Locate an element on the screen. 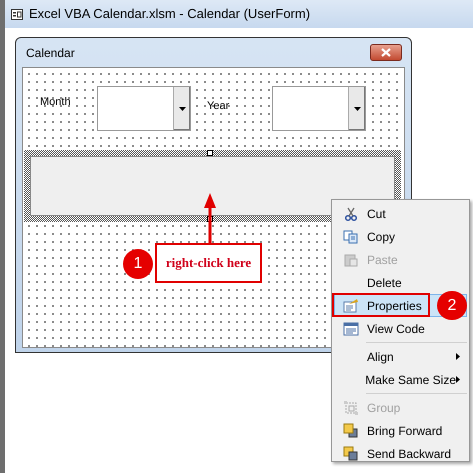 This screenshot has width=473, height=473. arrow is located at coordinates (210, 219).